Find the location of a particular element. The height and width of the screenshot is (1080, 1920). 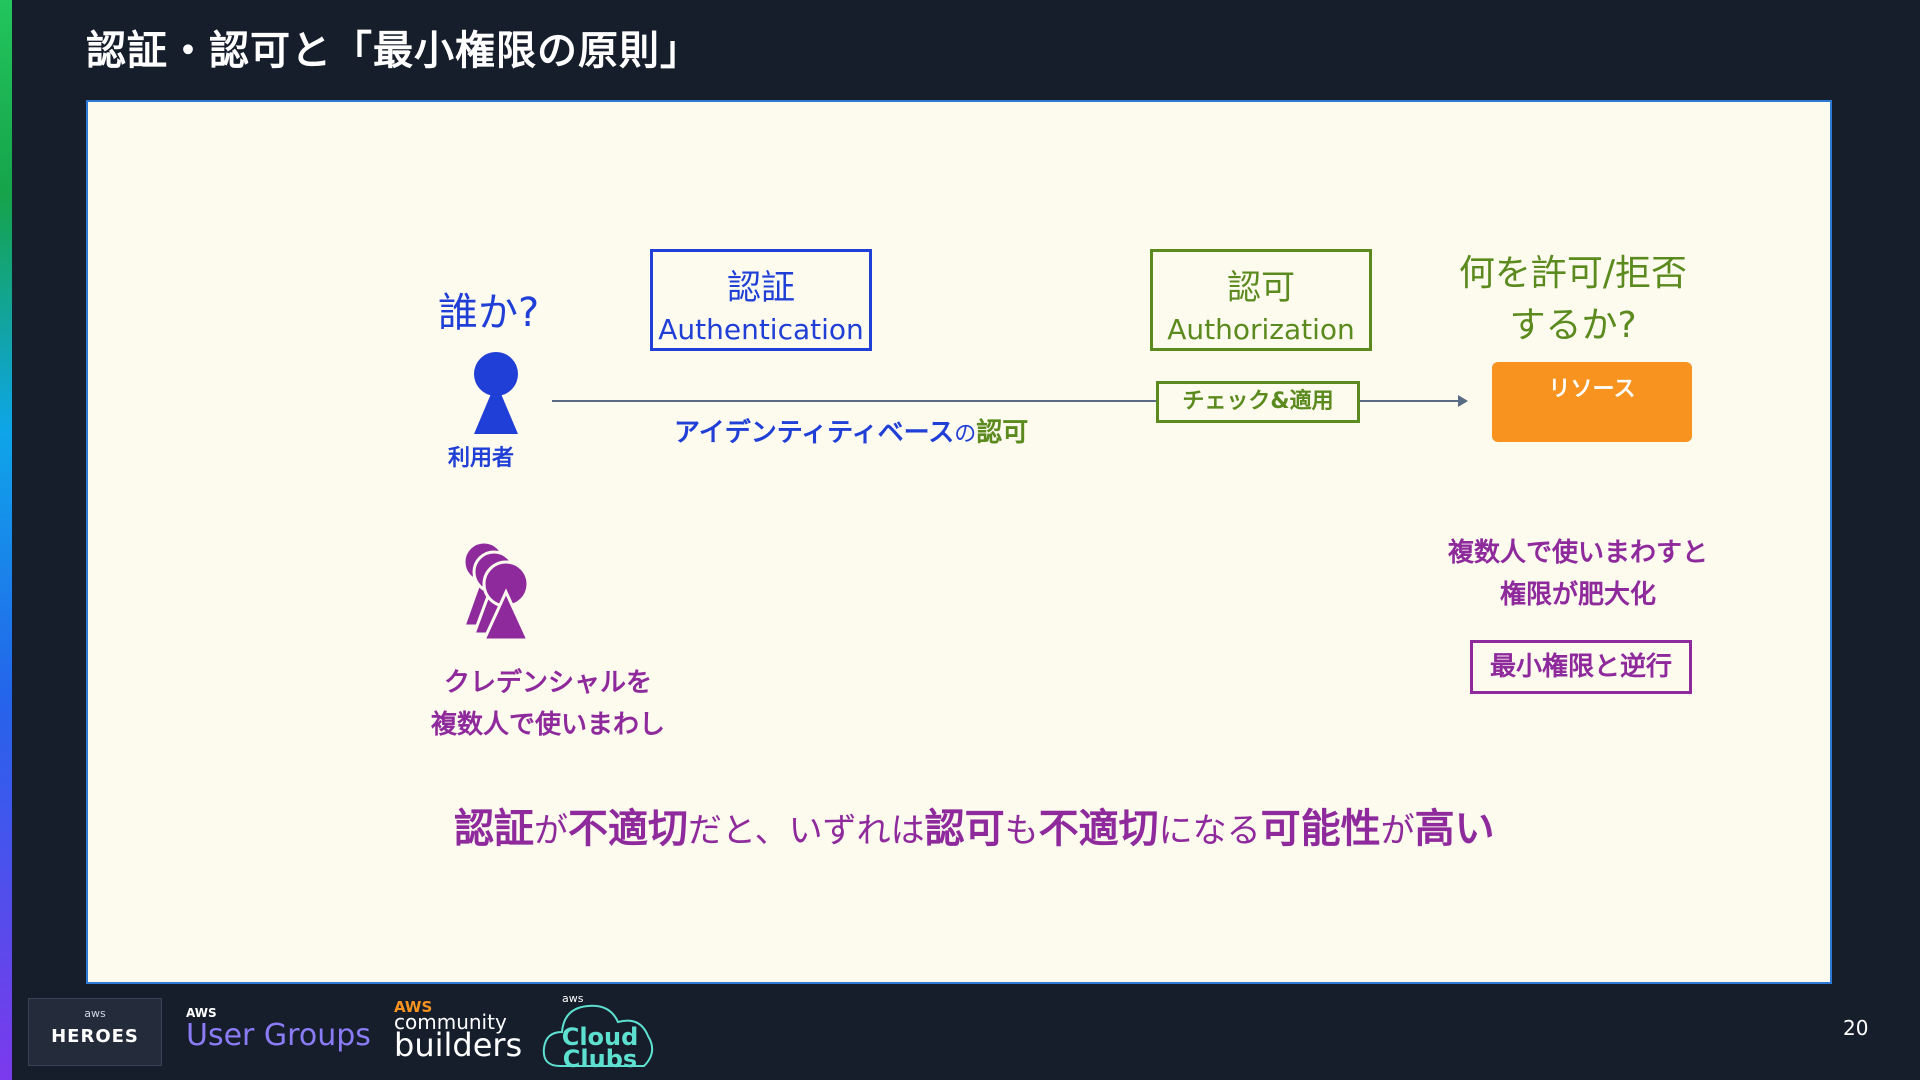

clubs-text: Clubs is located at coordinates (600, 1059).